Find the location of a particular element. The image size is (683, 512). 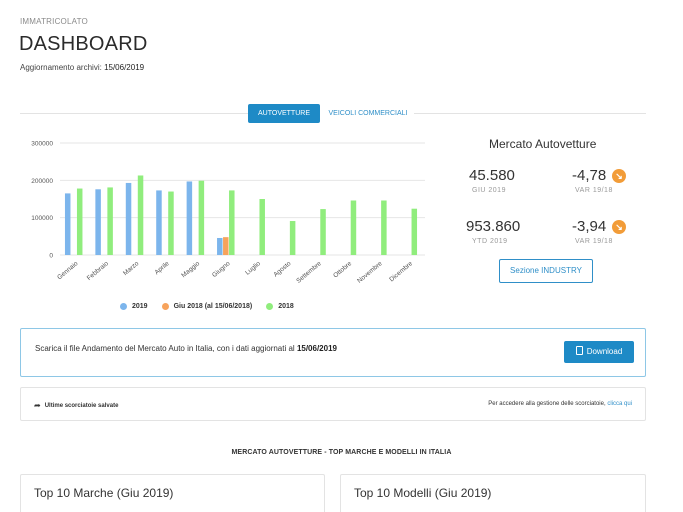

share-icon: ➦ is located at coordinates (37, 405).